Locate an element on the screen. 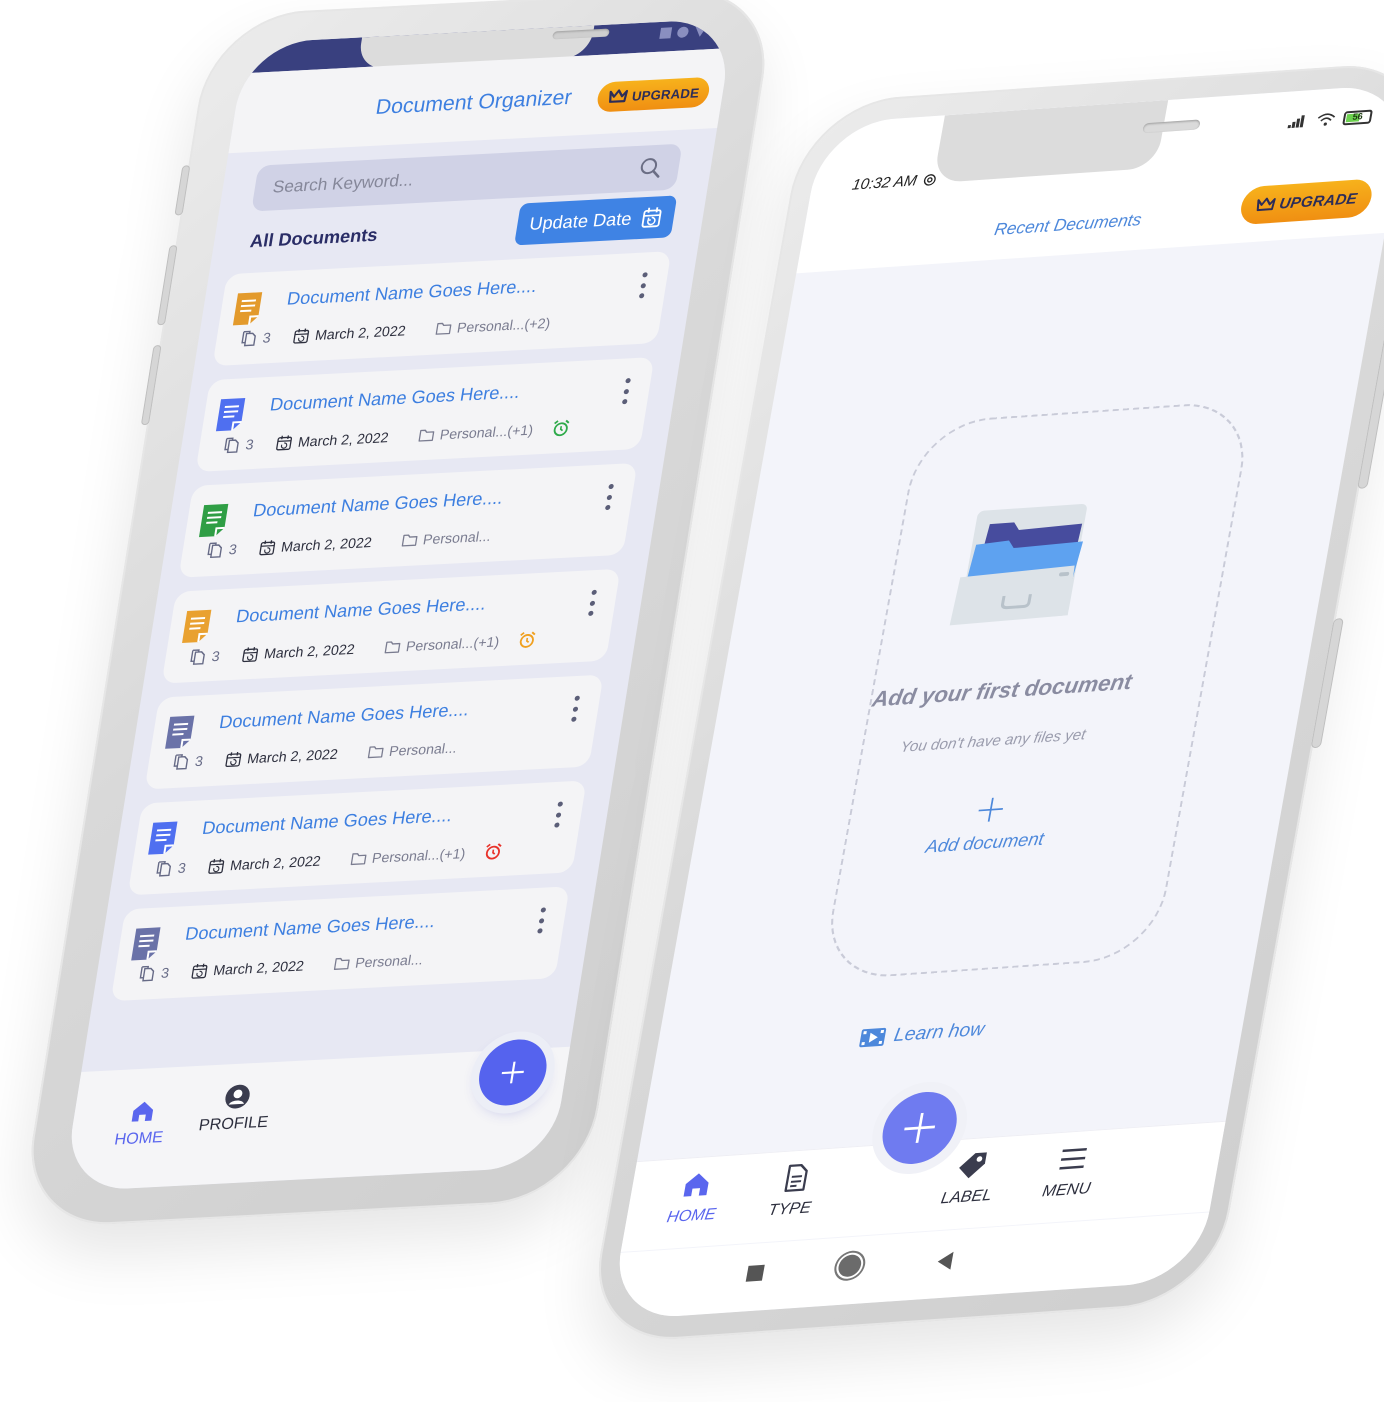  nav-profile-label: PROFILE is located at coordinates (233, 1124).